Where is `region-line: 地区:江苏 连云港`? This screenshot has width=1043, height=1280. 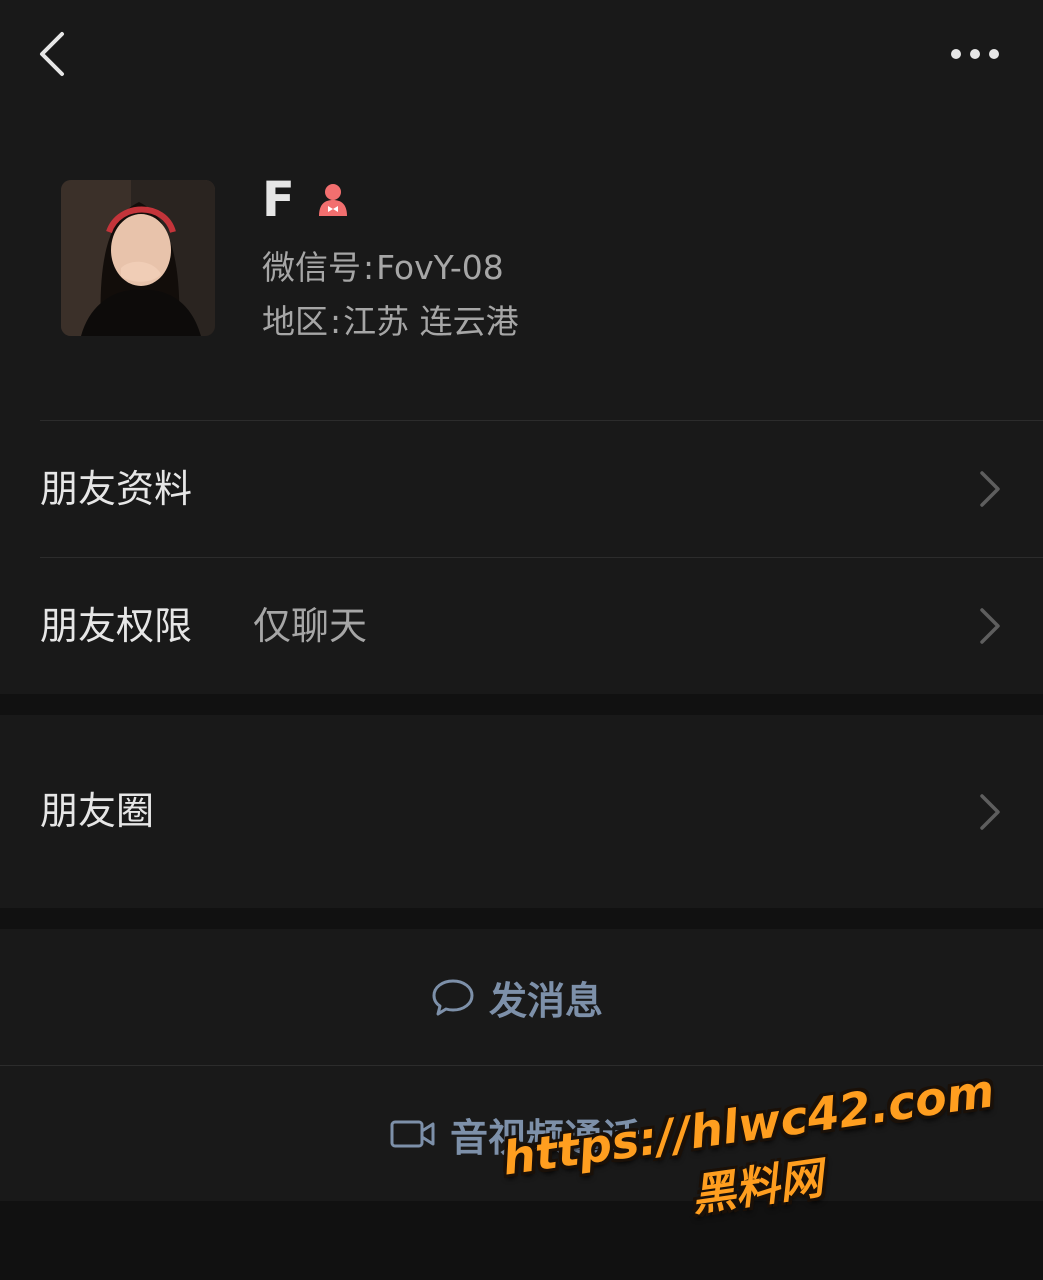 region-line: 地区:江苏 连云港 is located at coordinates (390, 321).